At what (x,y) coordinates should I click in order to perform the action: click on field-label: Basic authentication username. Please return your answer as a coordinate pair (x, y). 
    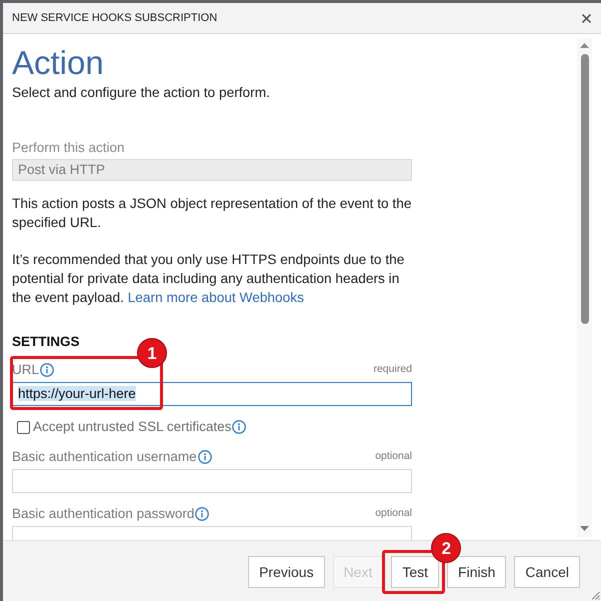
    Looking at the image, I should click on (104, 457).